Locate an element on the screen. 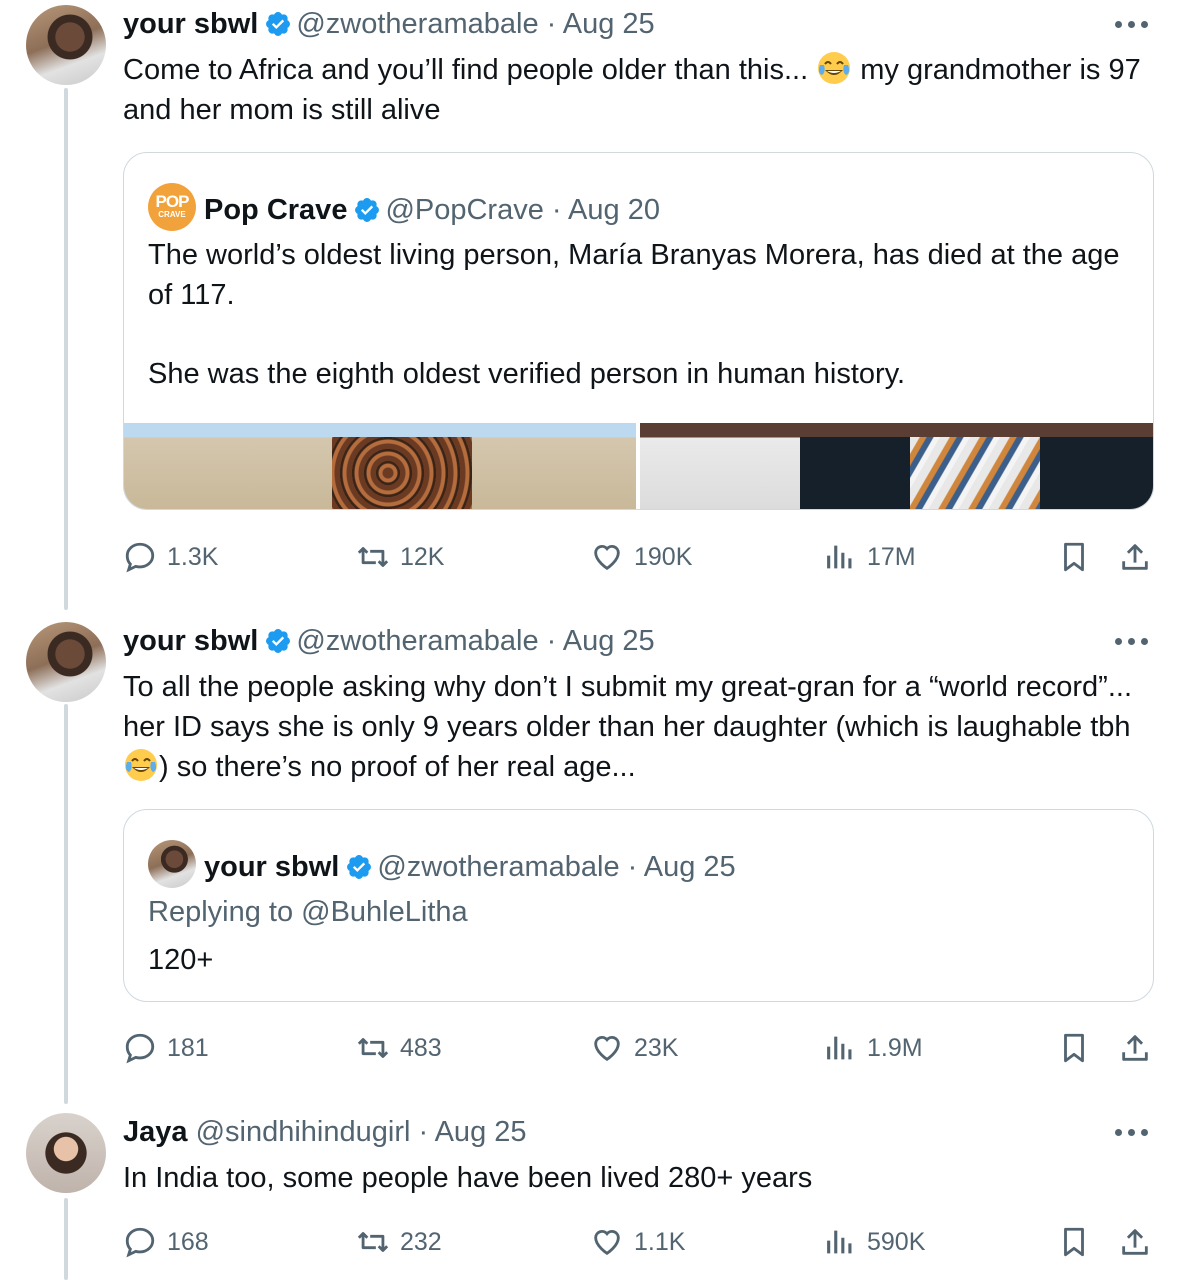 The height and width of the screenshot is (1280, 1179). quoted-tweet-date: Aug 20 is located at coordinates (614, 210).